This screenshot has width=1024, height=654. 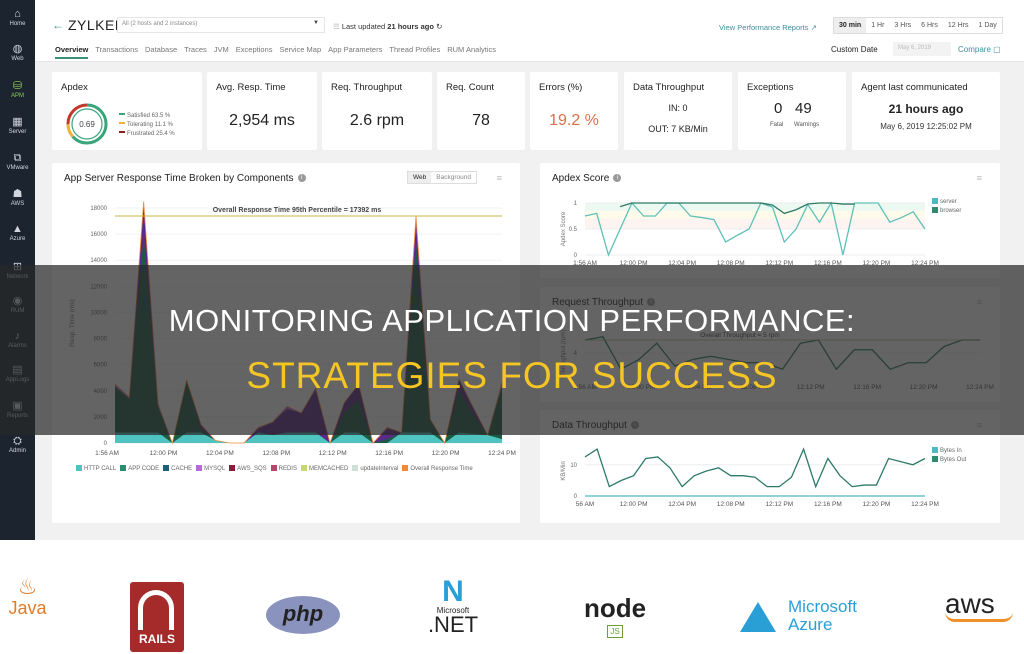 What do you see at coordinates (678, 129) in the screenshot?
I see `data-out-value: OUT: 7 KB/Min` at bounding box center [678, 129].